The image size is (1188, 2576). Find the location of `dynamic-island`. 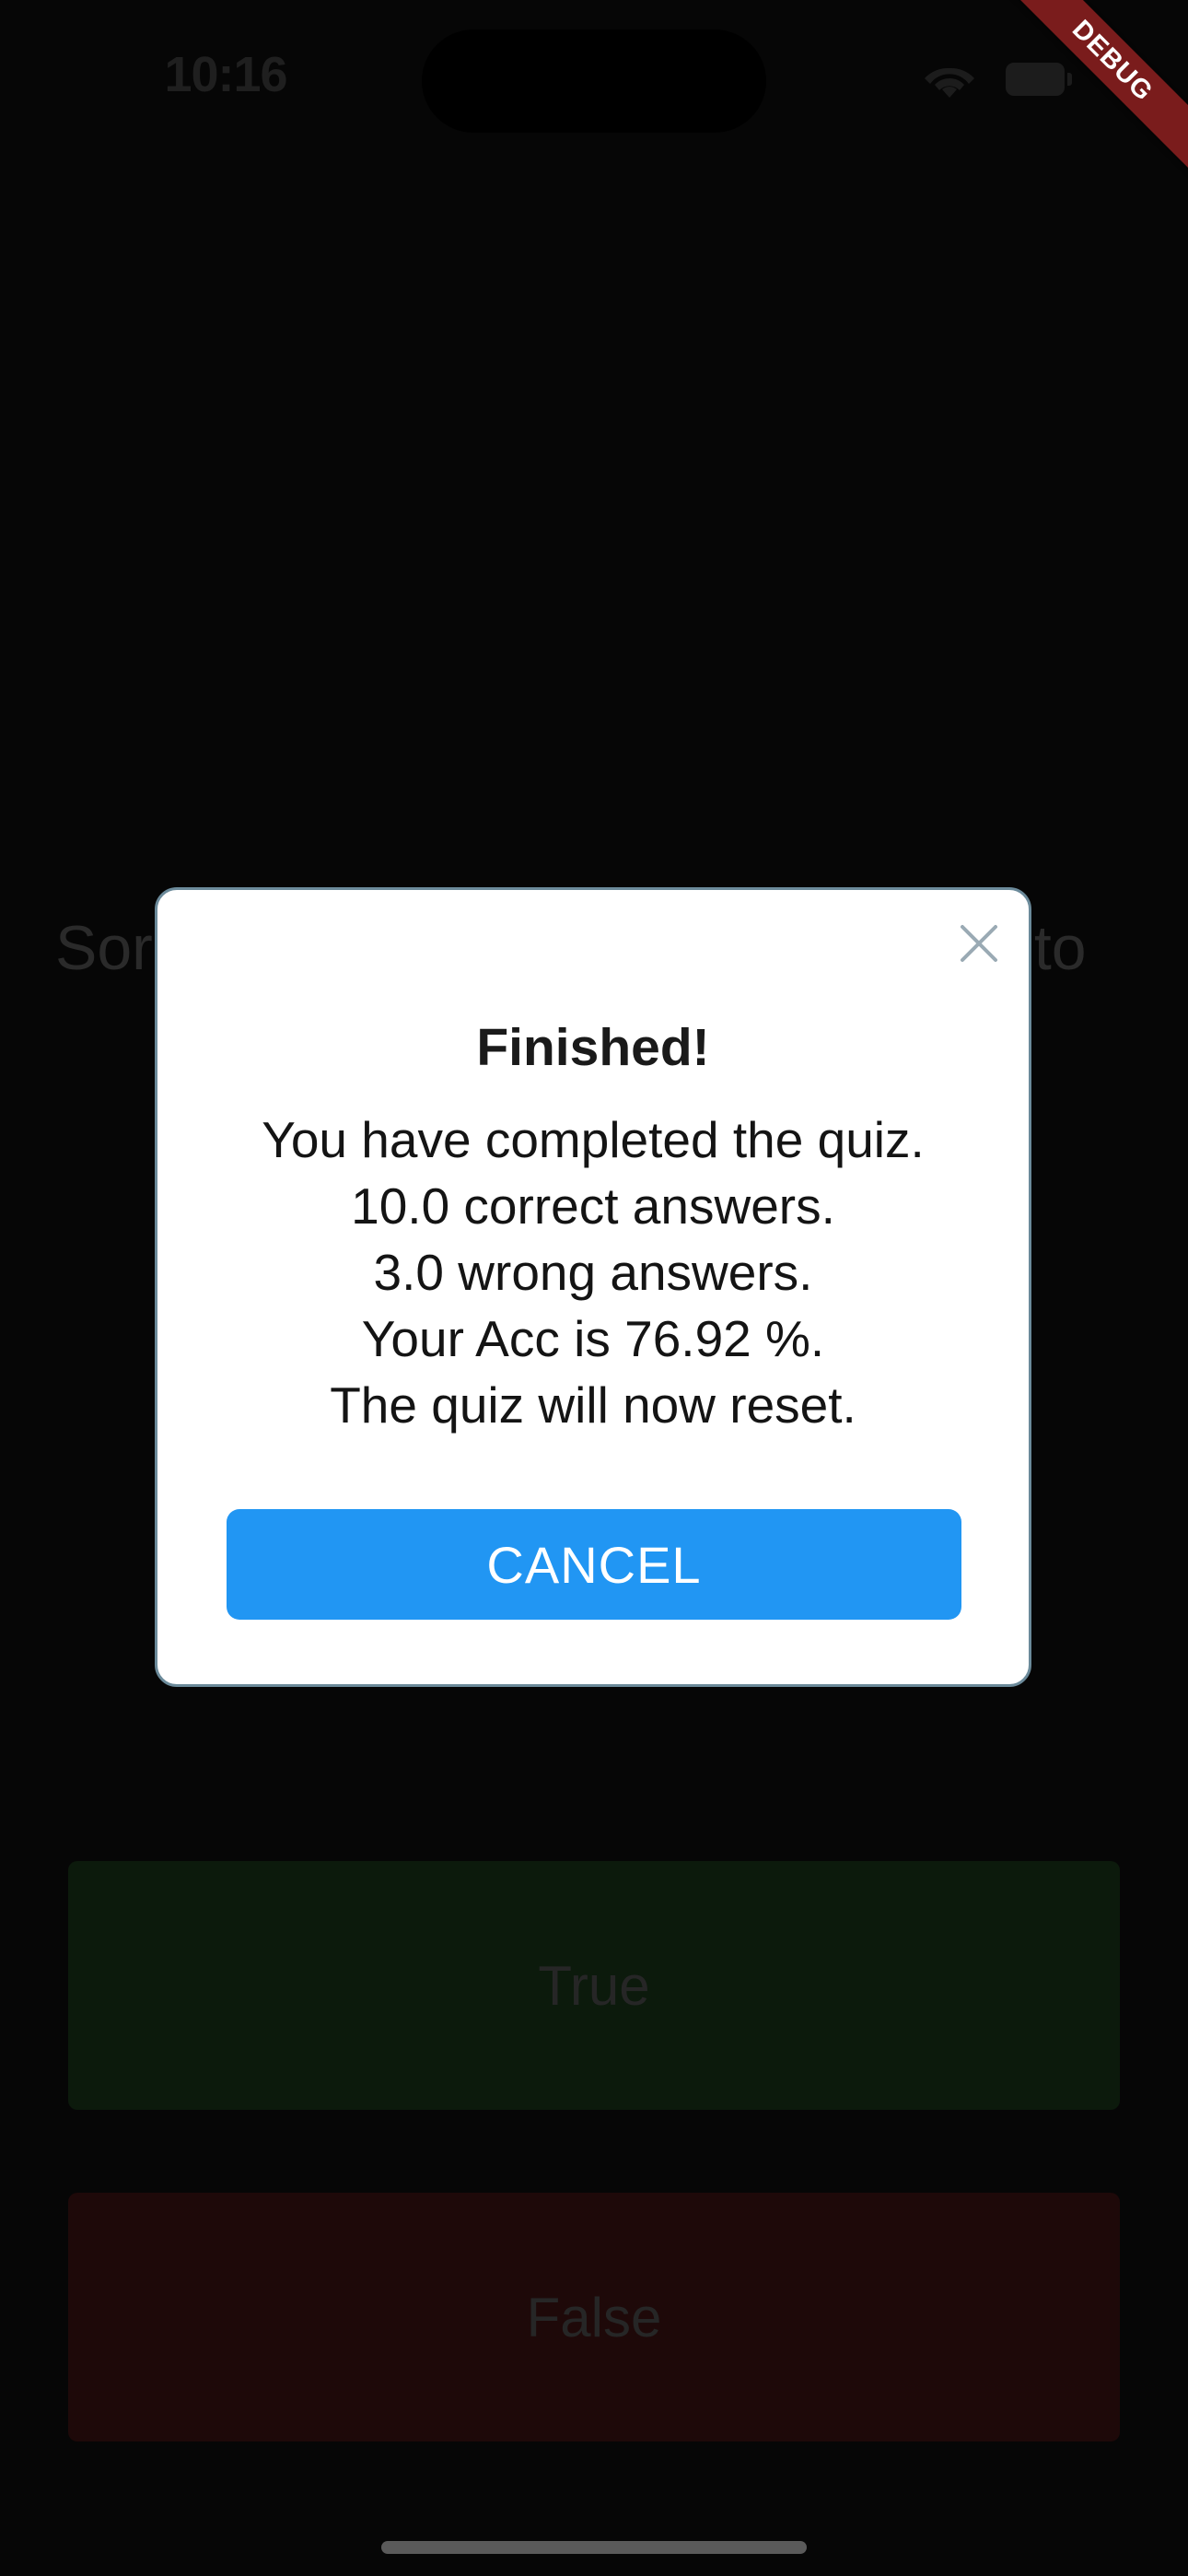

dynamic-island is located at coordinates (594, 81).